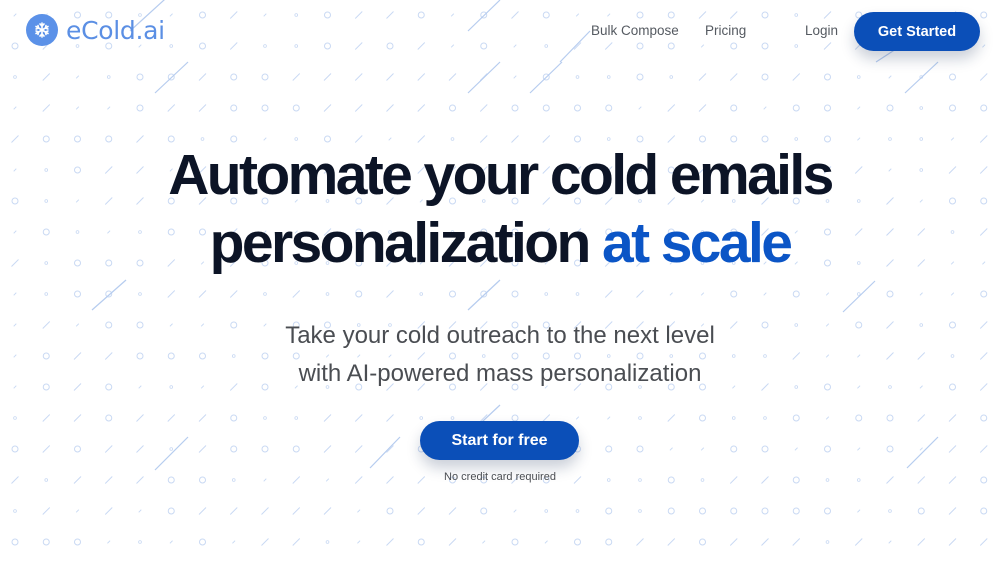 The image size is (1000, 563). Describe the element at coordinates (95, 30) in the screenshot. I see `brand-logo: eCold.ai` at that location.